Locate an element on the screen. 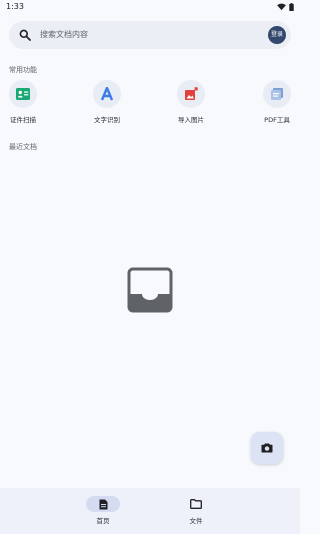  import-image-icon is located at coordinates (191, 93).